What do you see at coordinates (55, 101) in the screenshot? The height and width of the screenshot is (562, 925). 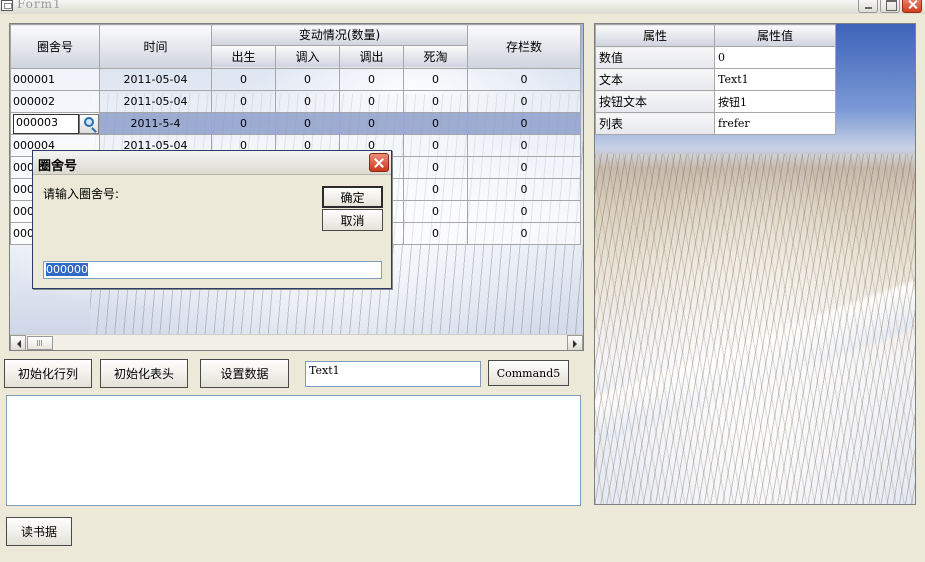 I see `cell-pen-no: 000002` at bounding box center [55, 101].